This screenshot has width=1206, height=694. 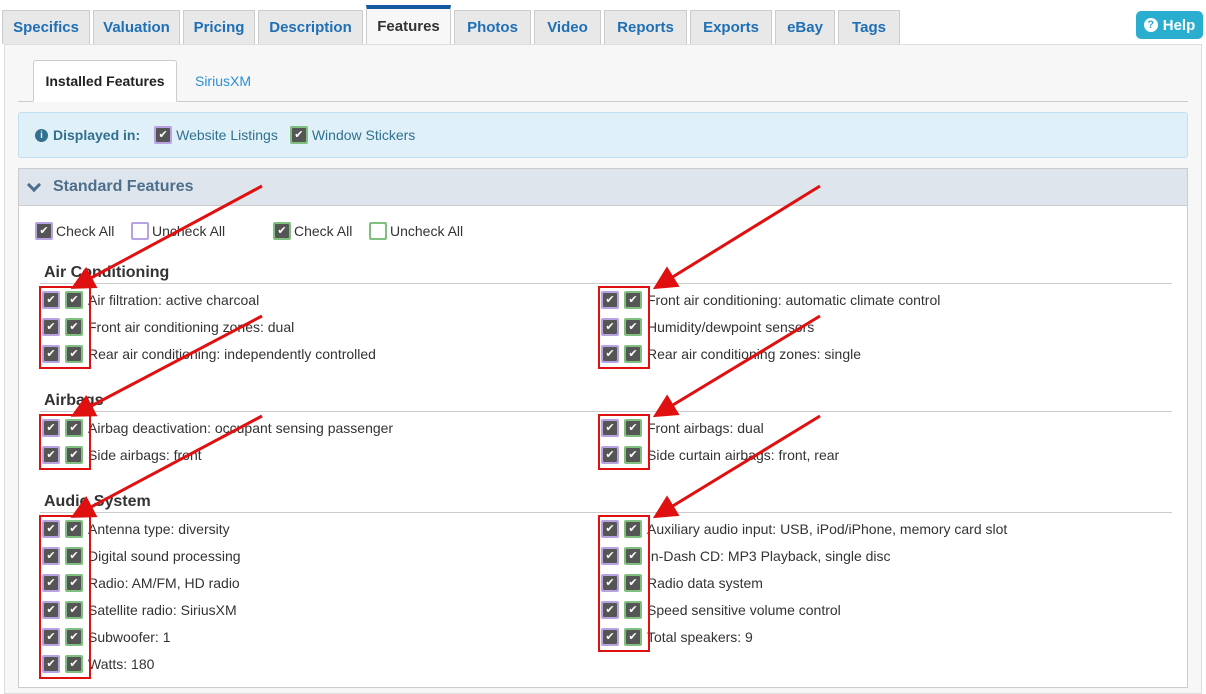 I want to click on tab-reports: Reports, so click(x=645, y=27).